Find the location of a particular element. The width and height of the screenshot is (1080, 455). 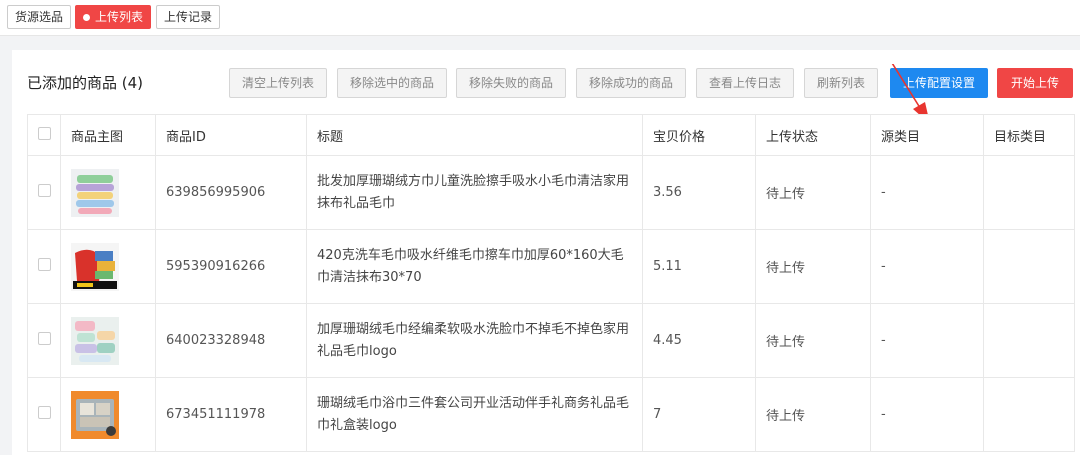

product-title: 加厚珊瑚绒毛巾经编柔软吸水洗脸巾不掉毛不掉色家用礼品毛巾logo is located at coordinates (474, 340).